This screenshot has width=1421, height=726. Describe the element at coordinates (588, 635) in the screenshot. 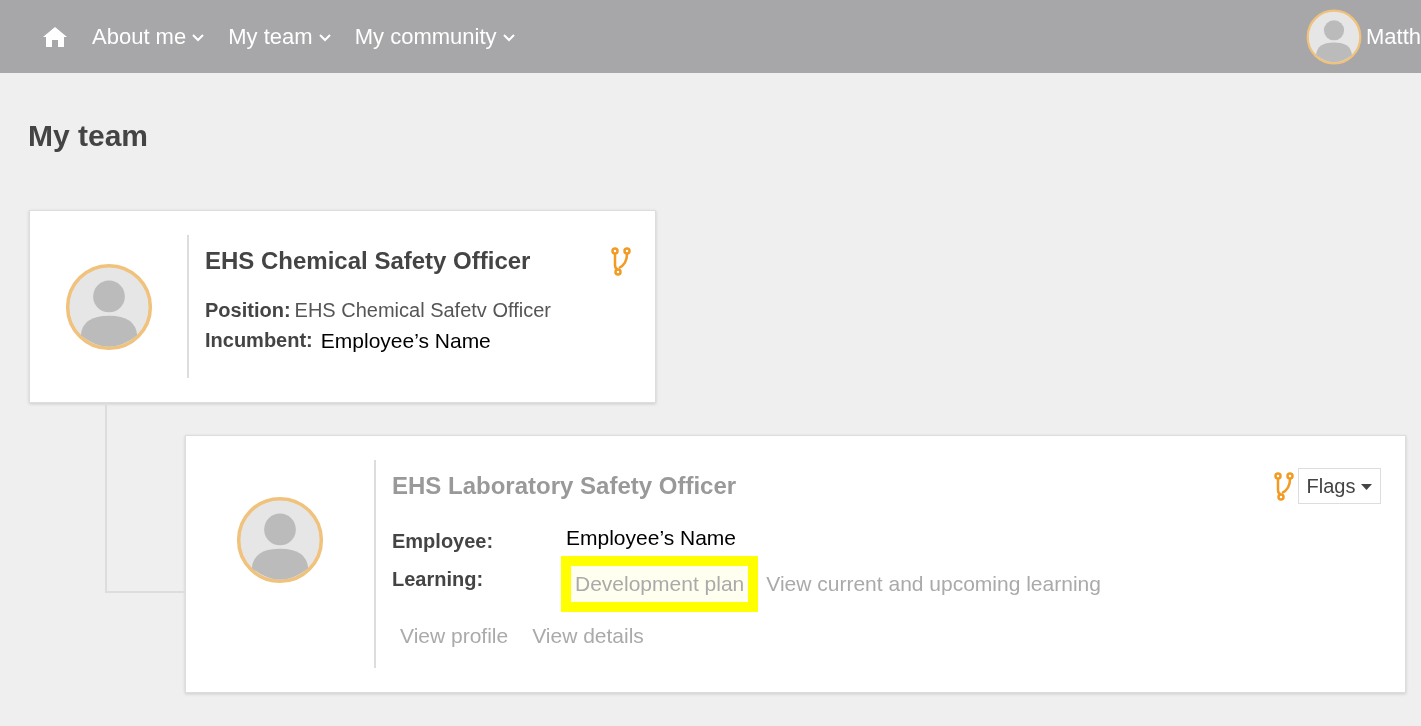

I see `card-link: View details` at that location.